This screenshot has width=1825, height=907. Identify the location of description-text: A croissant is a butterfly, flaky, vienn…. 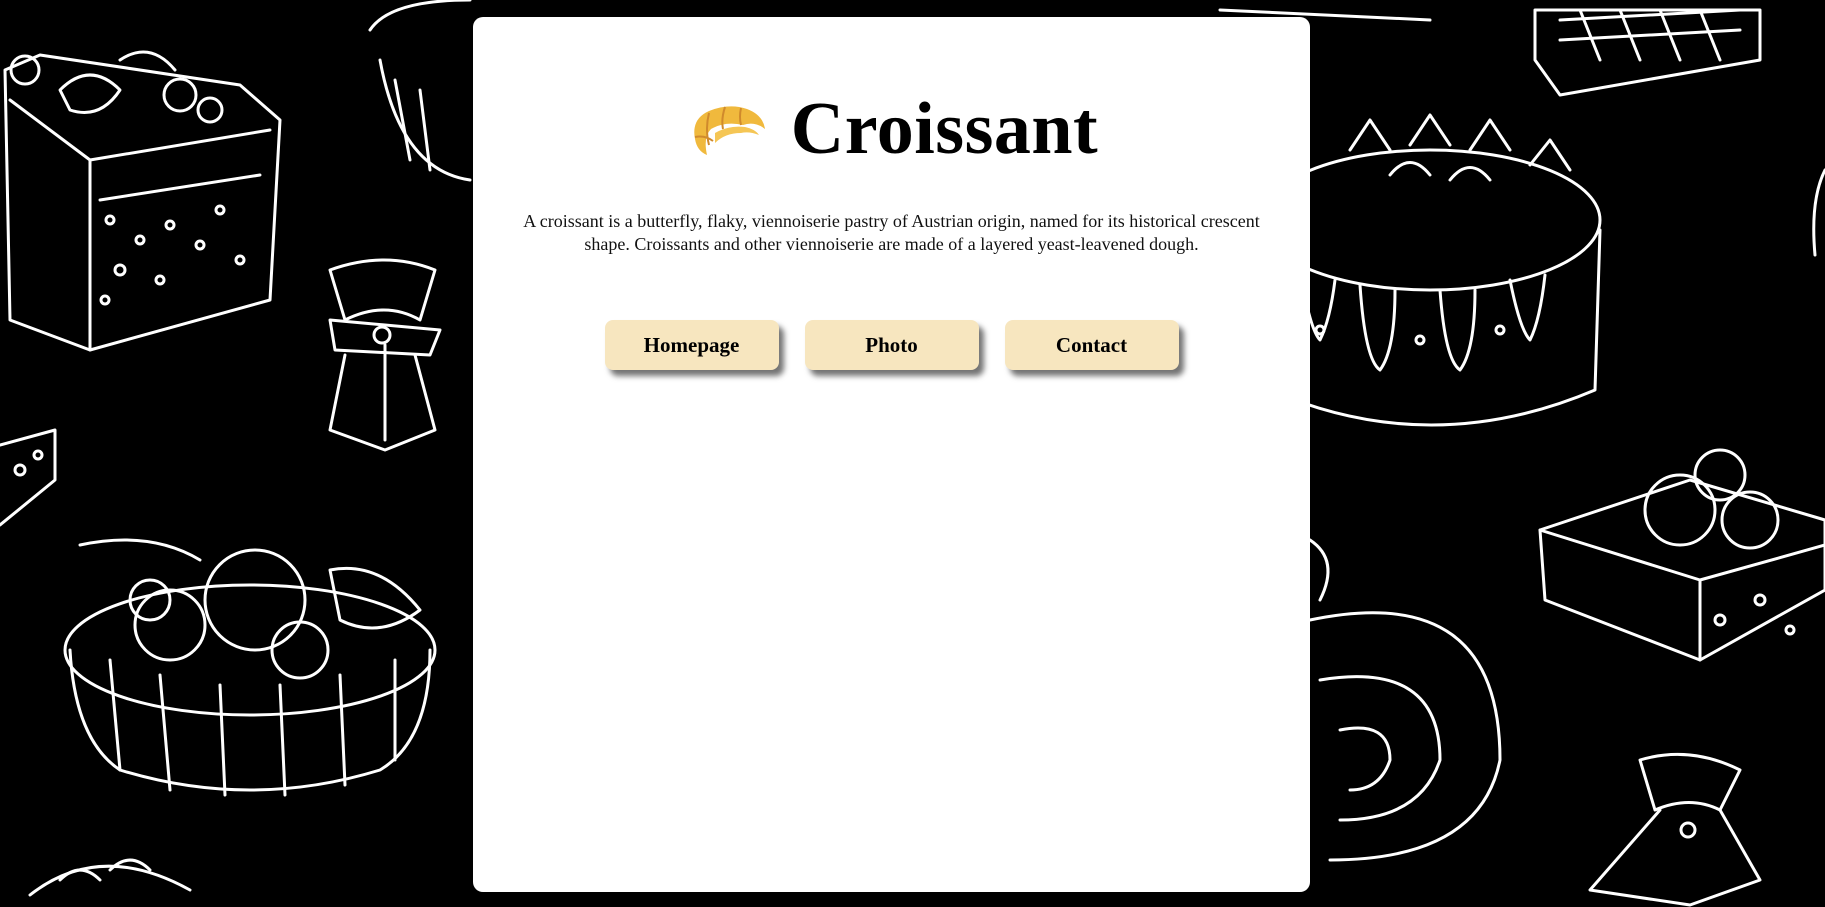
(891, 232).